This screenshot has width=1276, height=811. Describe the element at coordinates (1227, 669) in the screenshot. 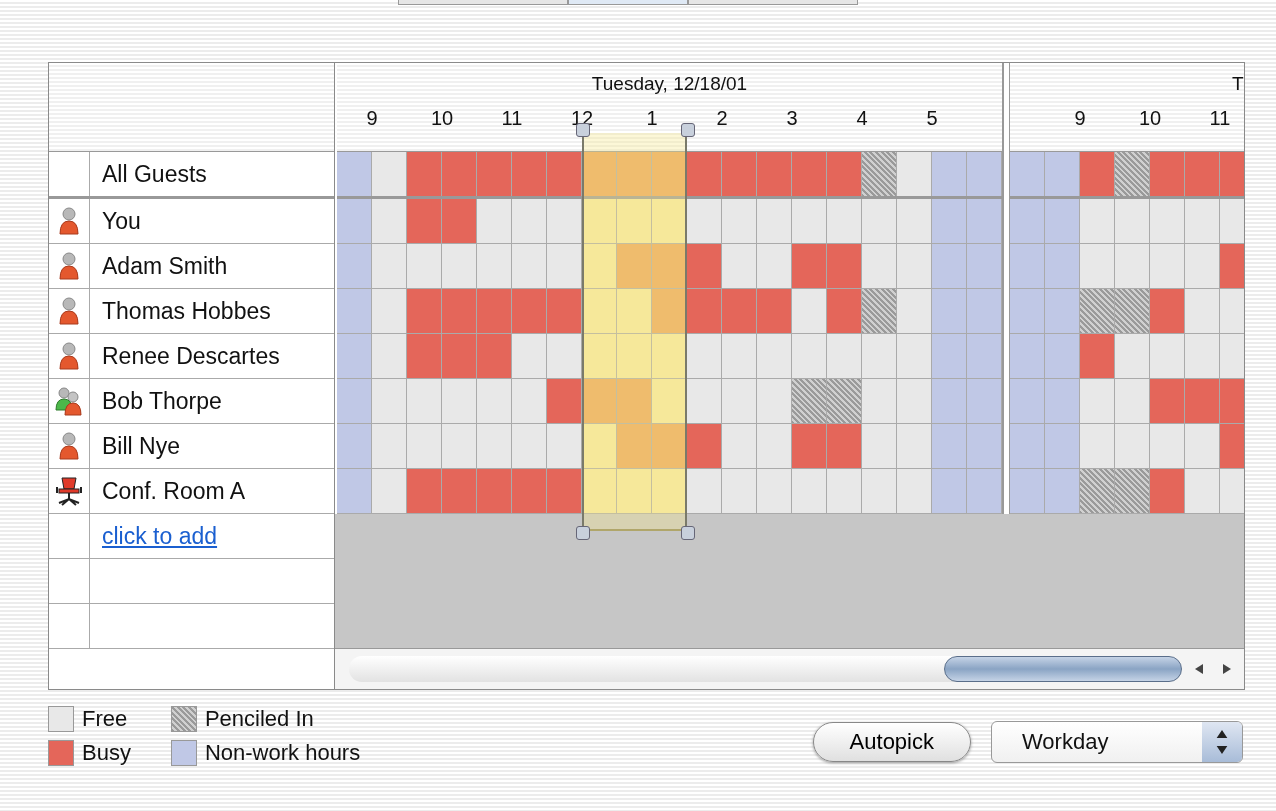

I see `scroll-right-icon` at that location.